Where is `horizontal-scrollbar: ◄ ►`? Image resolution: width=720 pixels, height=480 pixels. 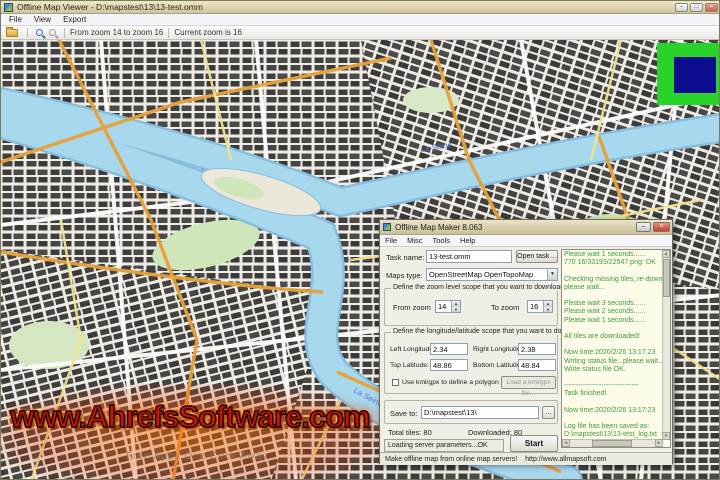 horizontal-scrollbar: ◄ ► is located at coordinates (612, 443).